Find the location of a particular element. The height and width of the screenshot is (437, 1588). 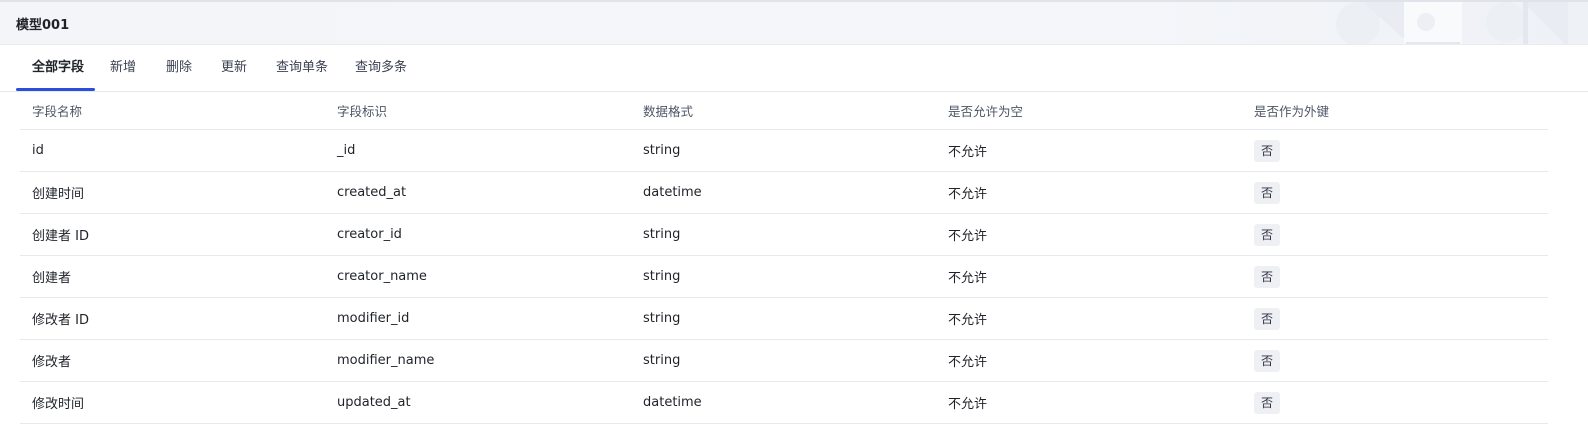

field-key: updated_at is located at coordinates (374, 402).